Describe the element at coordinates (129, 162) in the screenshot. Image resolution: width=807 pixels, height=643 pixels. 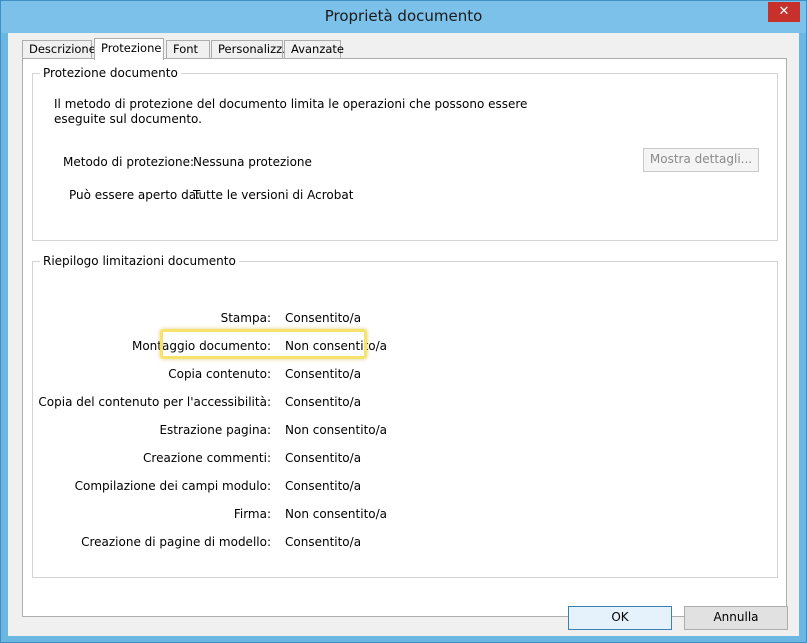
I see `protection-method-label: Metodo di protezione:` at that location.